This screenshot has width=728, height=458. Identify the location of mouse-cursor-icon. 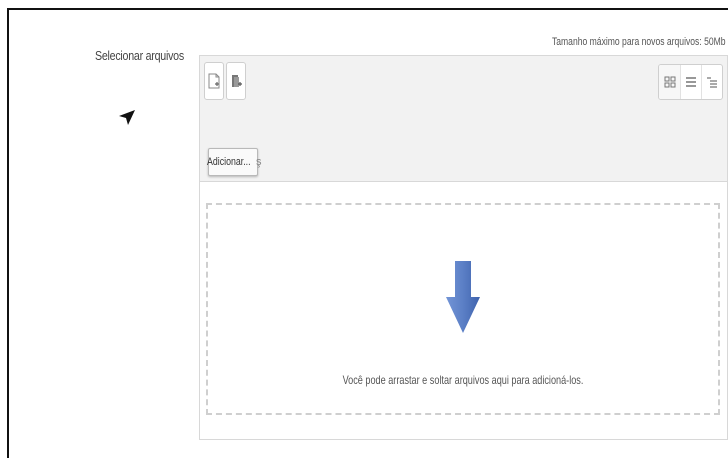
(127, 117).